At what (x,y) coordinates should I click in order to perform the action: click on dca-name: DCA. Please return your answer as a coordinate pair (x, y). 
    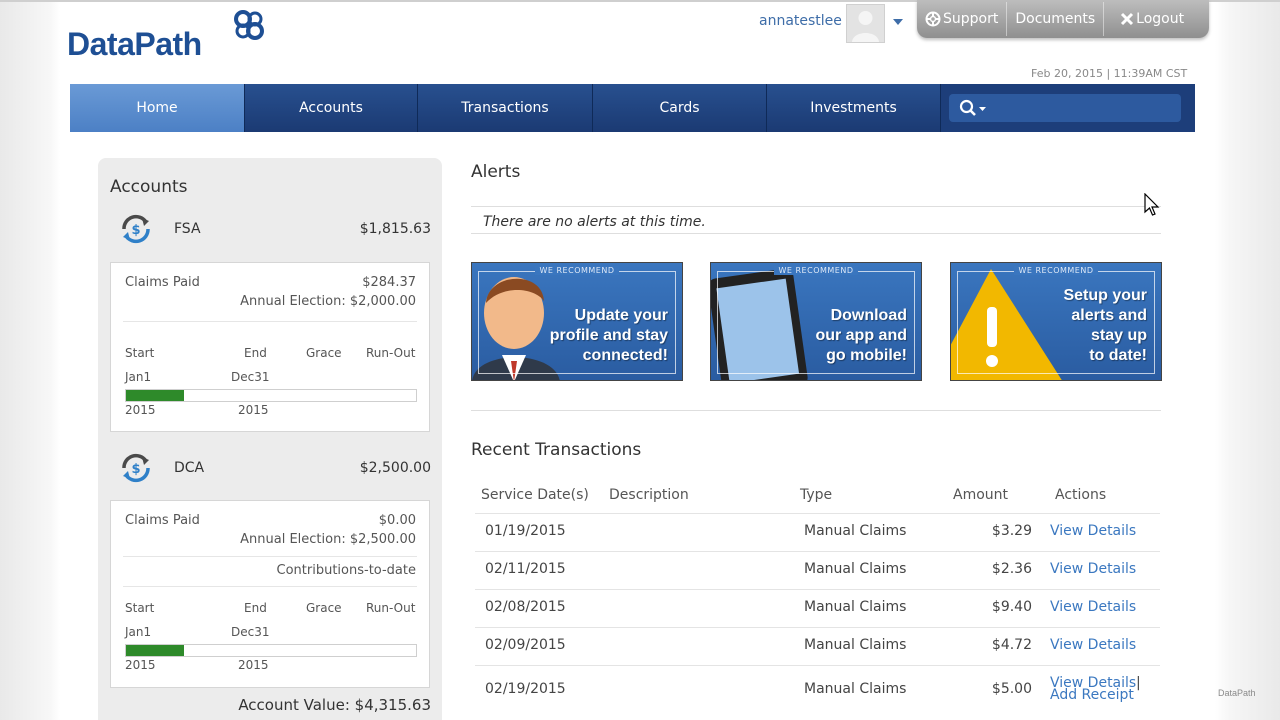
    Looking at the image, I should click on (189, 468).